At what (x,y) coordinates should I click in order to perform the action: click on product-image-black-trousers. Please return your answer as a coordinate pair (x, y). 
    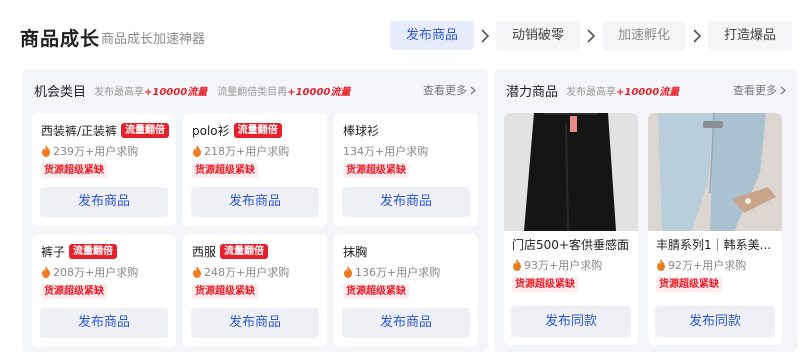
    Looking at the image, I should click on (571, 172).